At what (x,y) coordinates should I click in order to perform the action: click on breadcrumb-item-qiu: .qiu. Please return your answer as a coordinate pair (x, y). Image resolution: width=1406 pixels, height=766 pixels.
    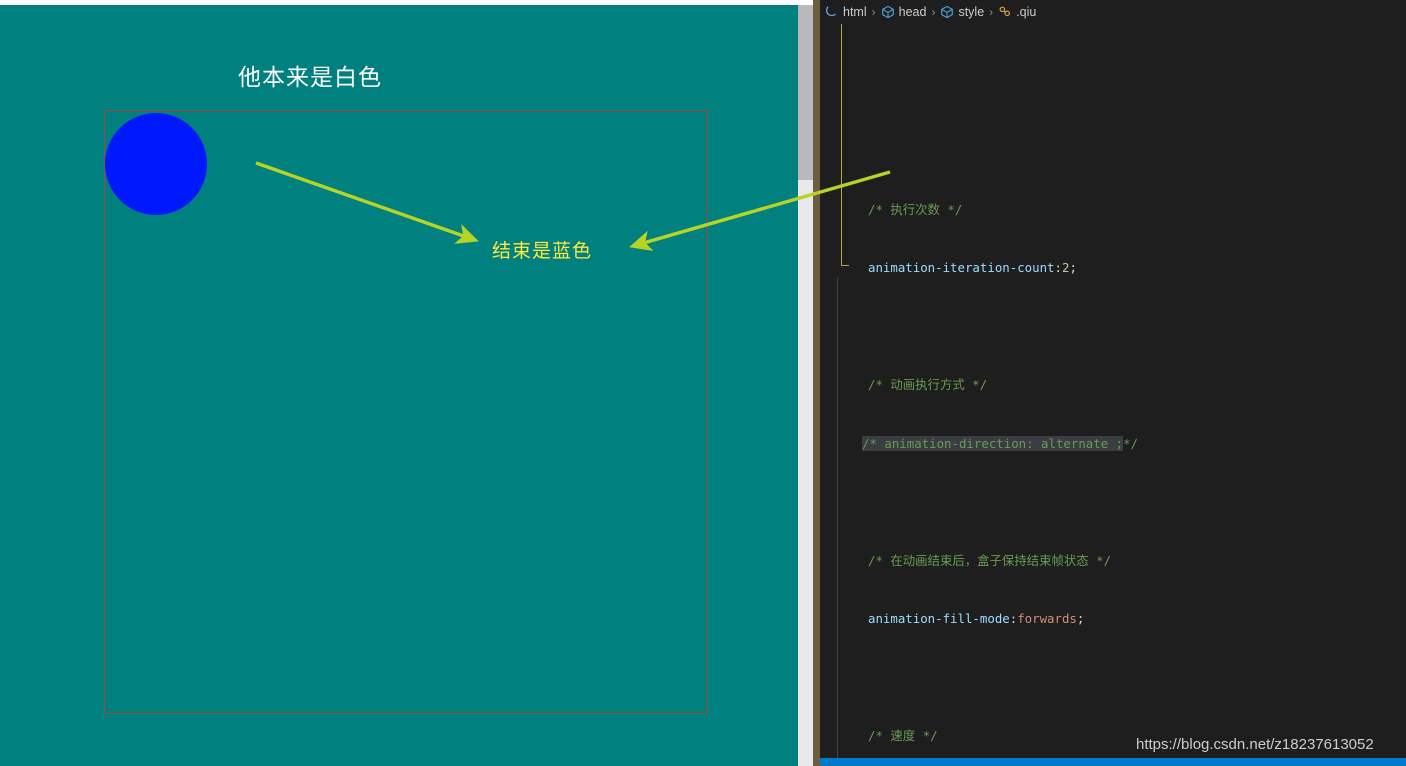
    Looking at the image, I should click on (1017, 12).